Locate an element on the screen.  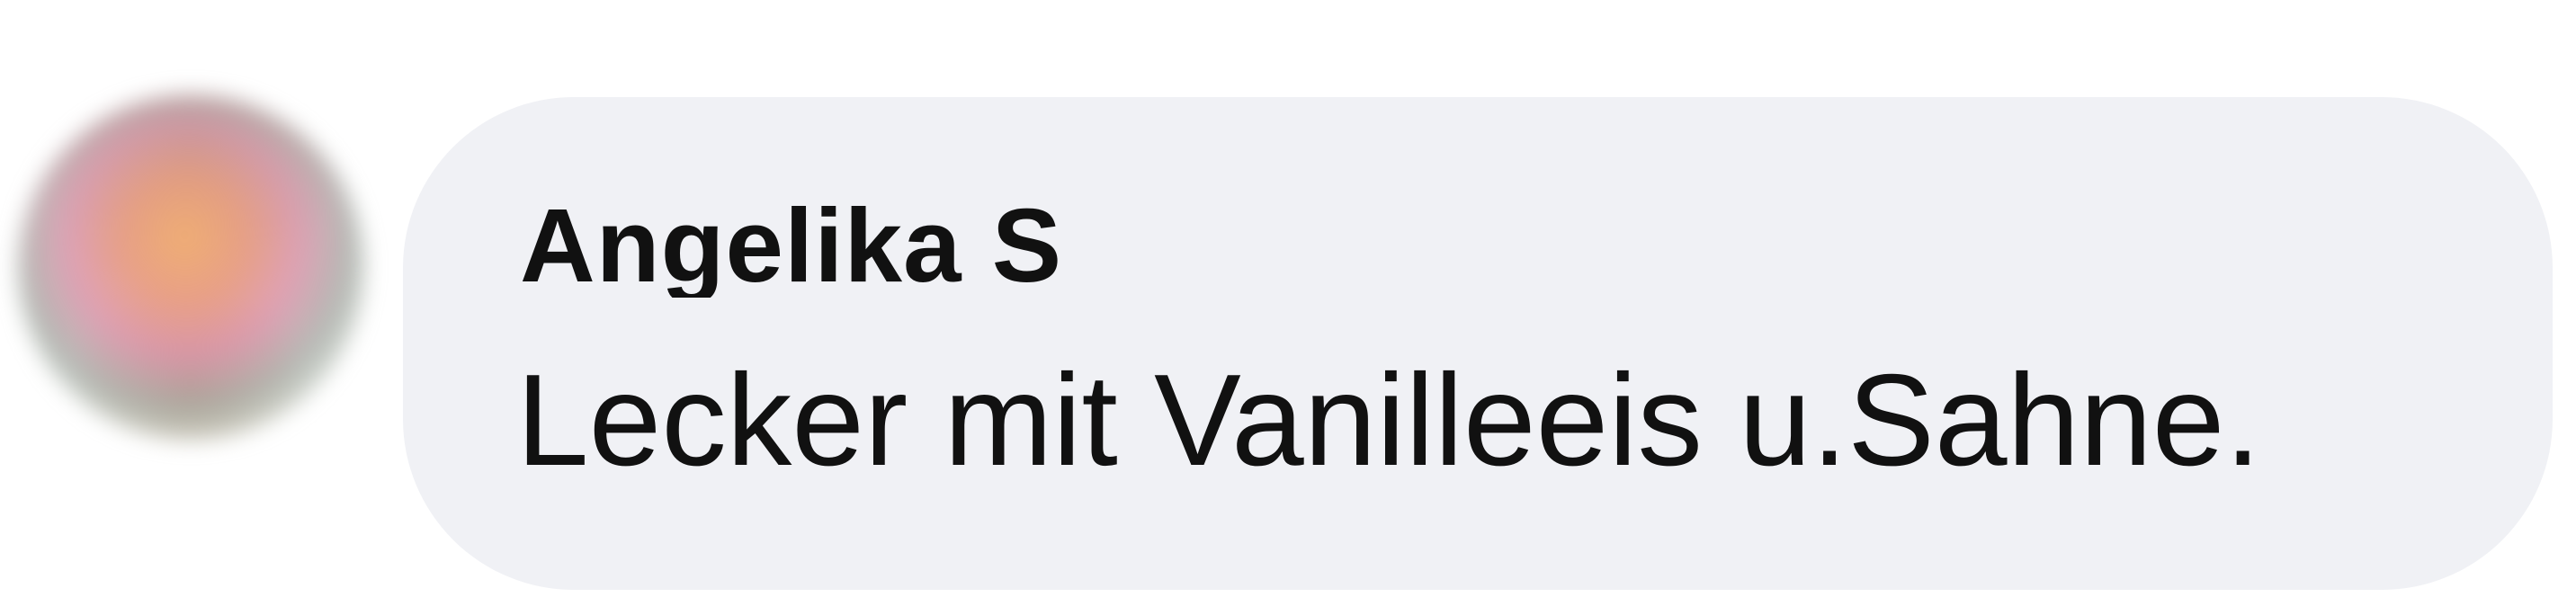
comment-author-name: Angelika S is located at coordinates (839, 246).